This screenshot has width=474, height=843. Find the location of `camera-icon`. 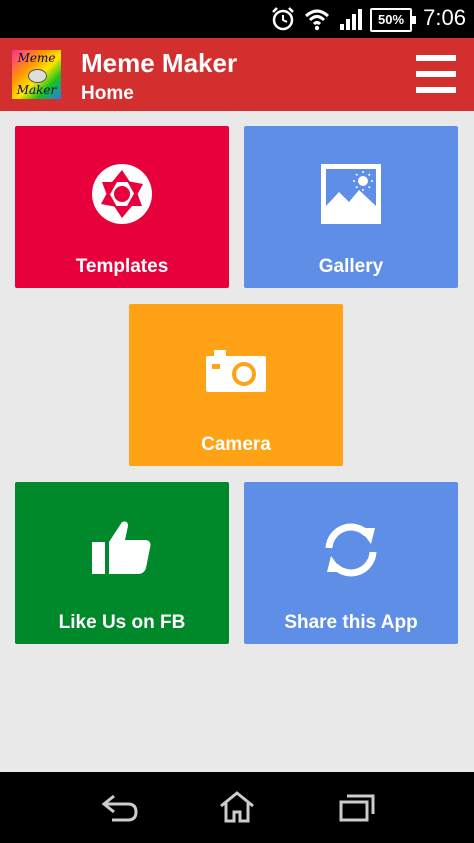

camera-icon is located at coordinates (236, 371).